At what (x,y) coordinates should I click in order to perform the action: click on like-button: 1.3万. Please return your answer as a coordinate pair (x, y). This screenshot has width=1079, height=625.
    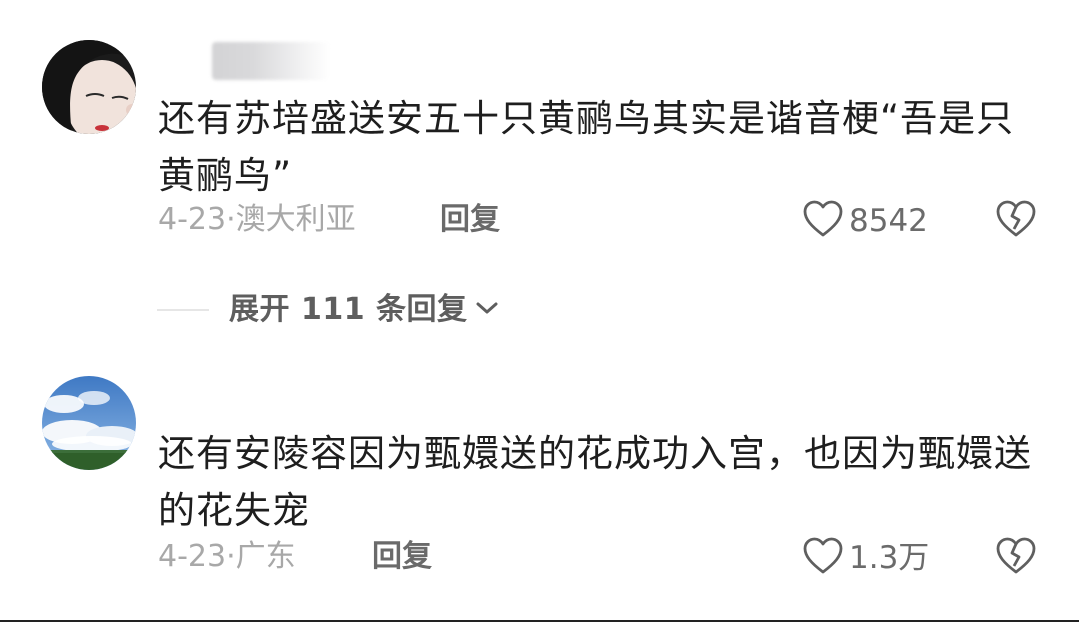
    Looking at the image, I should click on (866, 558).